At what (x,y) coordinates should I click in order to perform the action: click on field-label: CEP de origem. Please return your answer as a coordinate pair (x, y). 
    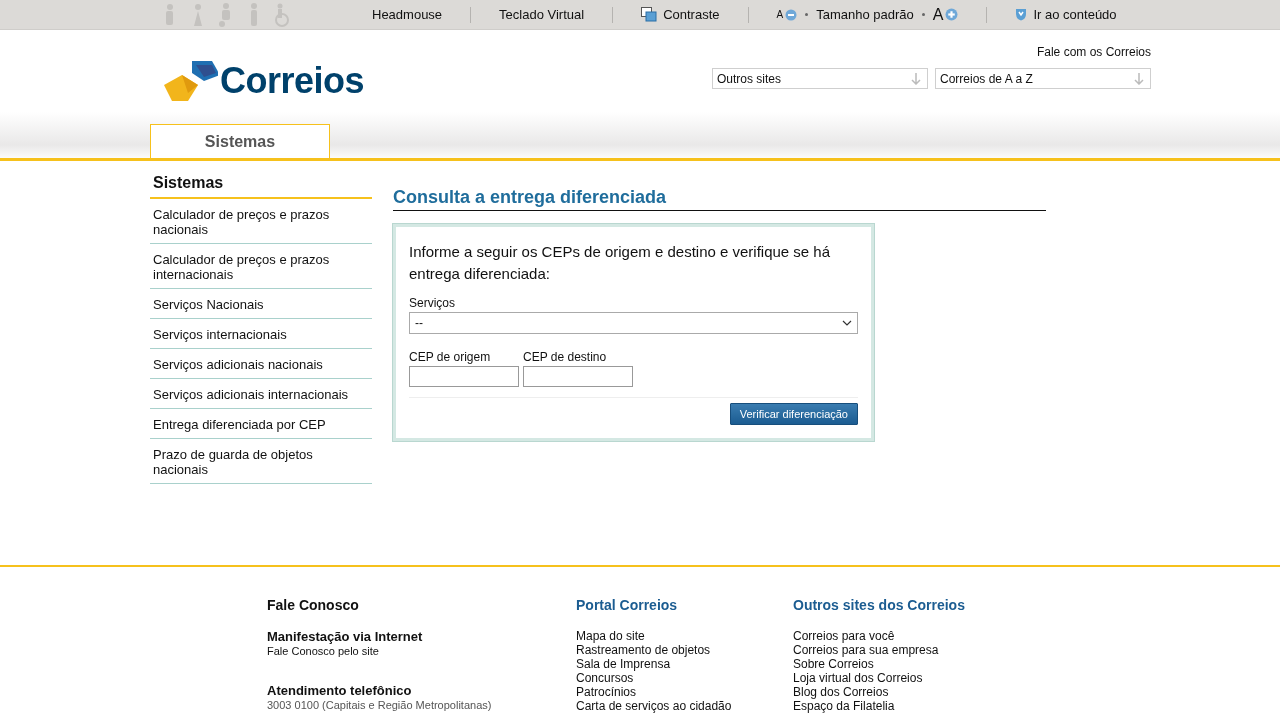
    Looking at the image, I should click on (450, 357).